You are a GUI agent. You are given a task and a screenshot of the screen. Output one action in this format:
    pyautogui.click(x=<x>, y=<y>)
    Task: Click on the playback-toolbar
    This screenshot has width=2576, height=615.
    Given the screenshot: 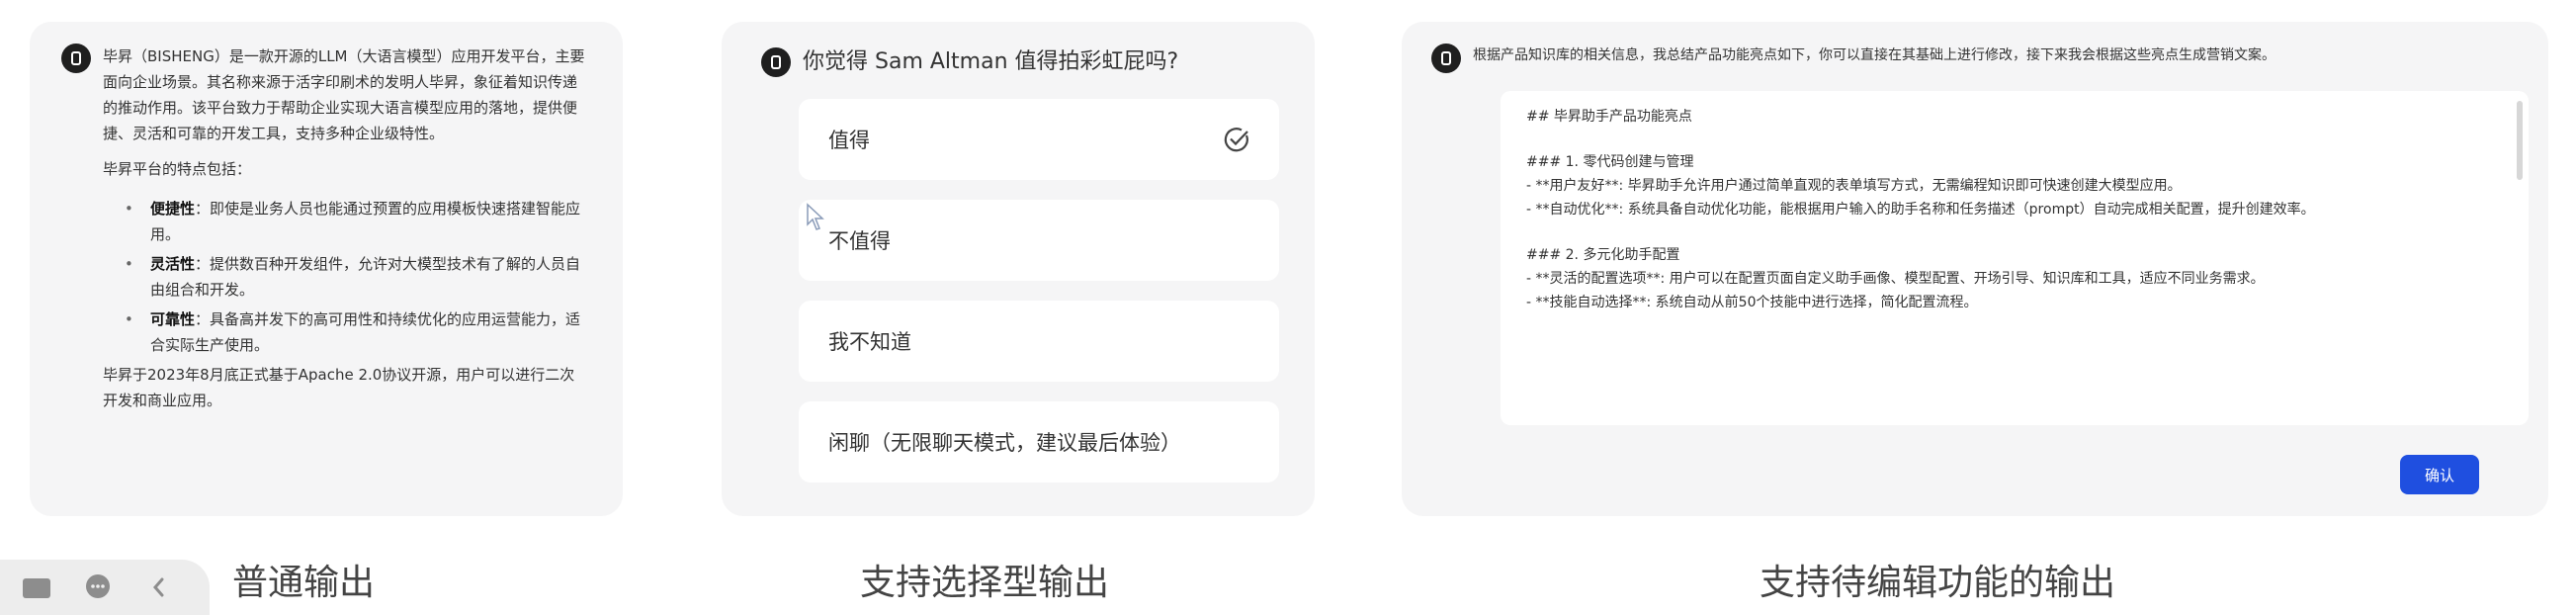 What is the action you would take?
    pyautogui.click(x=105, y=588)
    